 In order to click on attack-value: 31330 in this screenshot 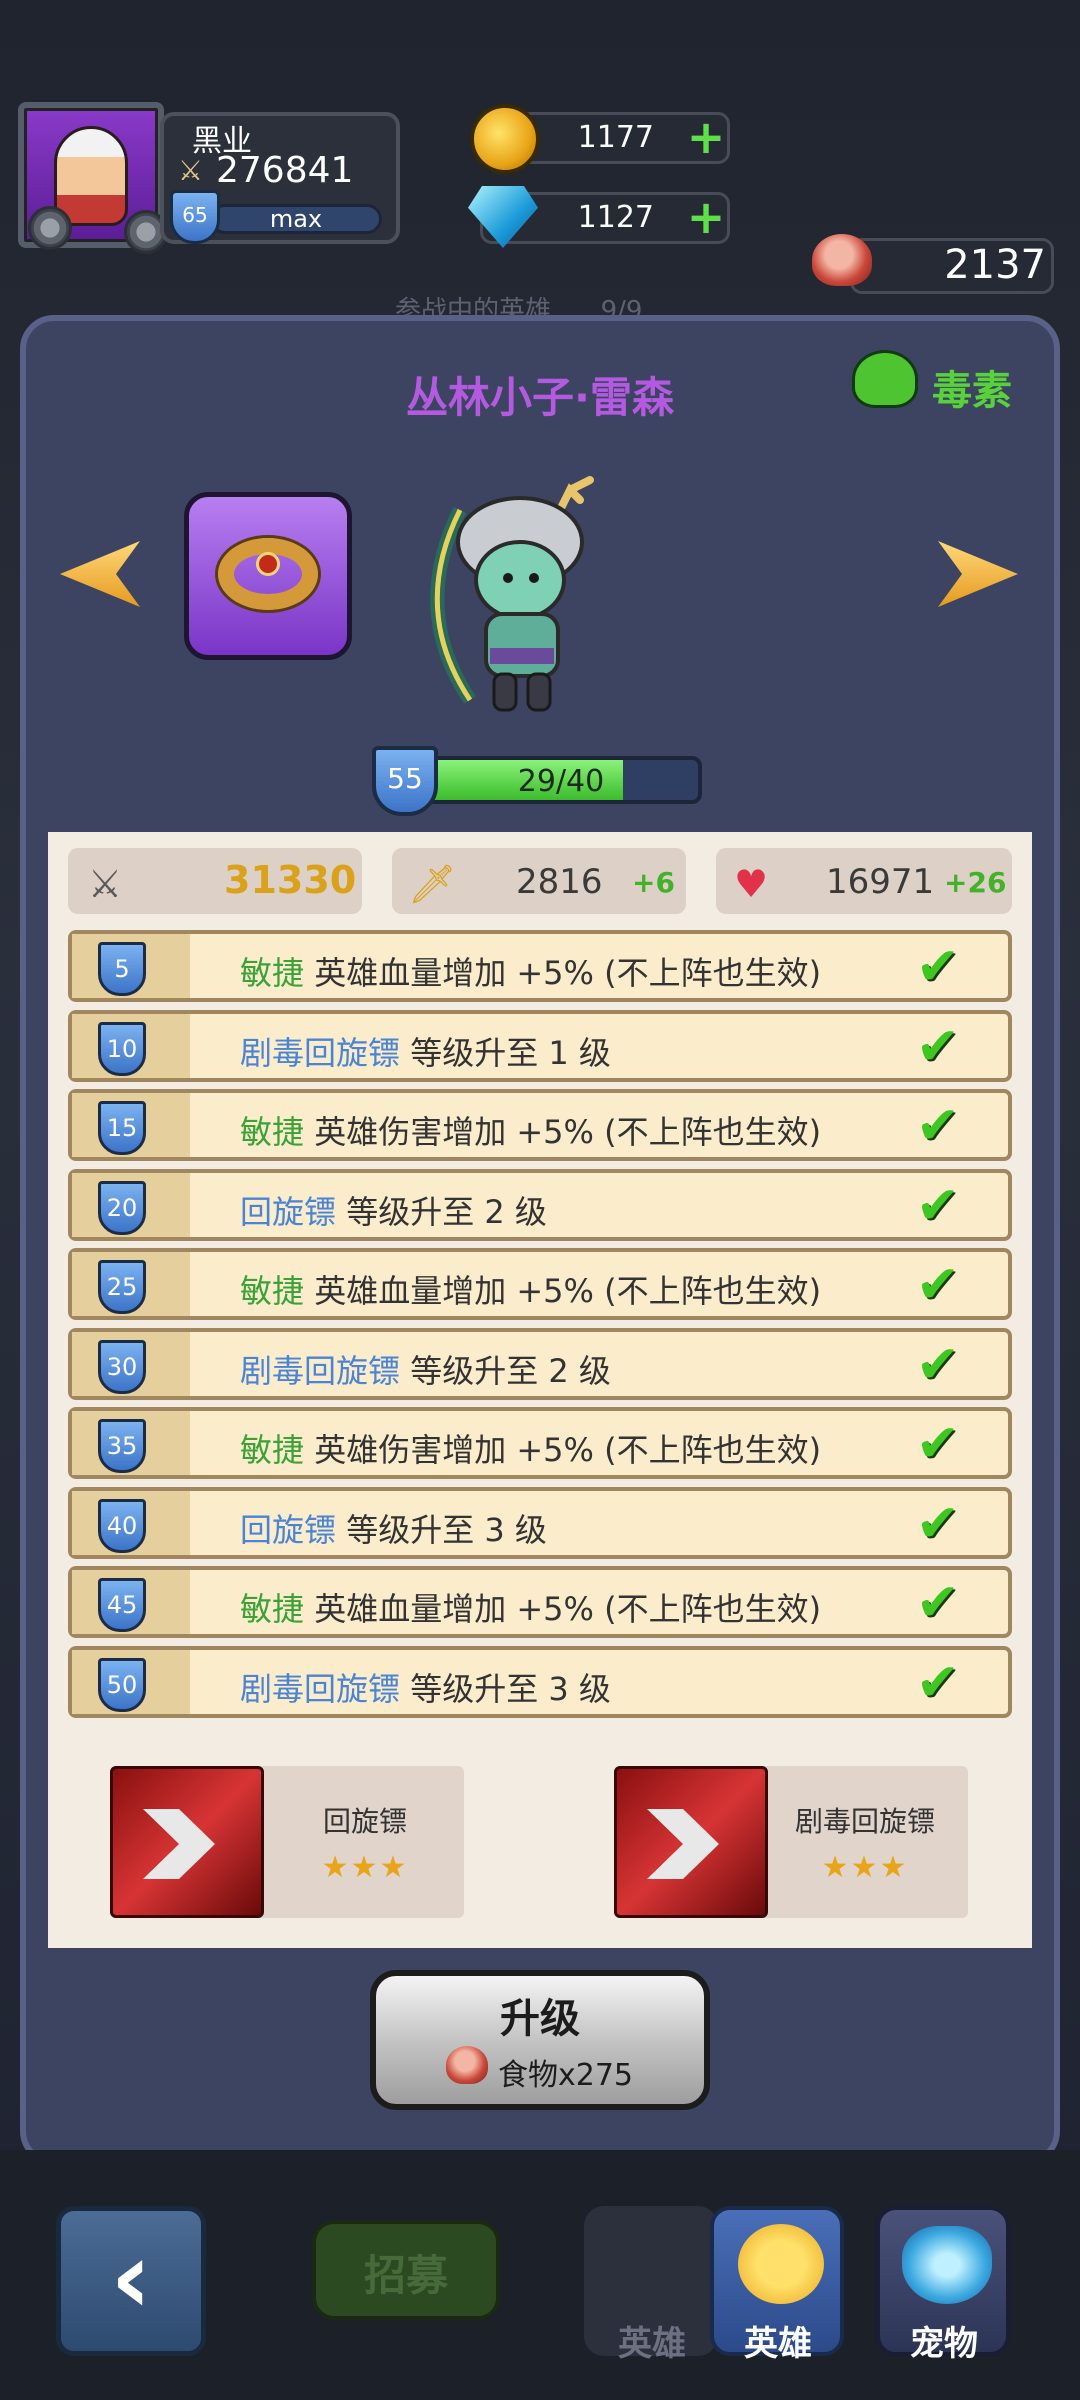, I will do `click(290, 880)`.